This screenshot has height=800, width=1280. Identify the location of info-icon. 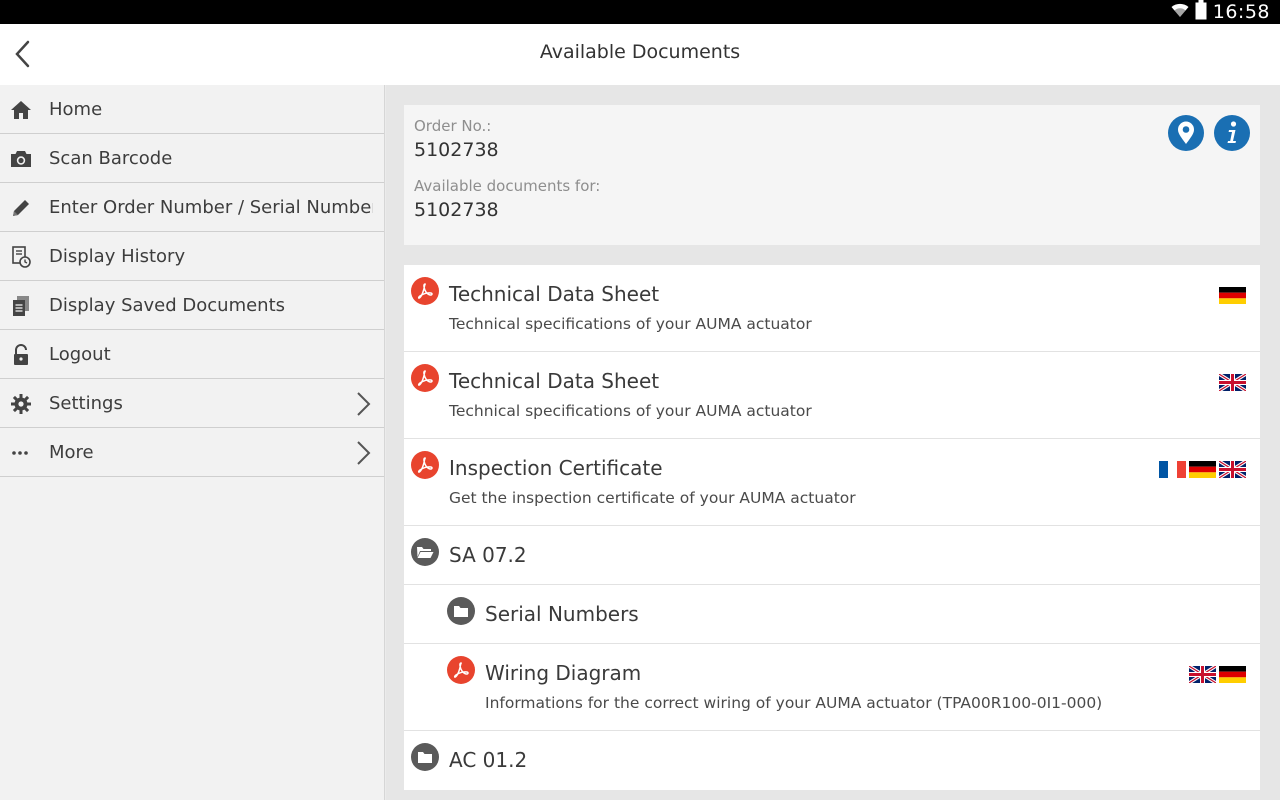
(1232, 132).